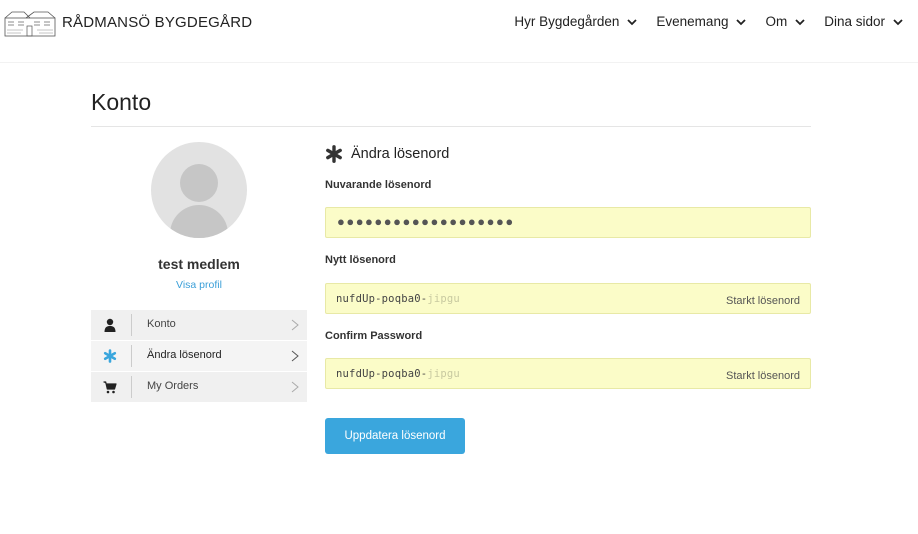 Image resolution: width=918 pixels, height=534 pixels. Describe the element at coordinates (776, 21) in the screenshot. I see `nav-label: Om` at that location.